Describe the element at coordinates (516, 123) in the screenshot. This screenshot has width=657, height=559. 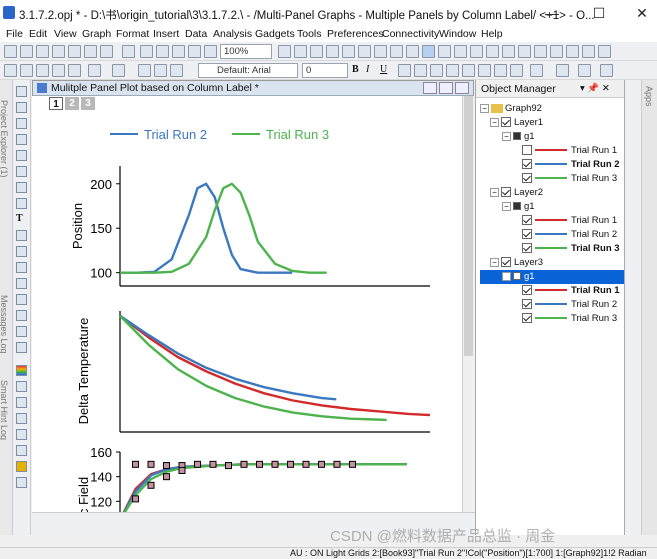
I see `tree-layer-1: − Layer1` at that location.